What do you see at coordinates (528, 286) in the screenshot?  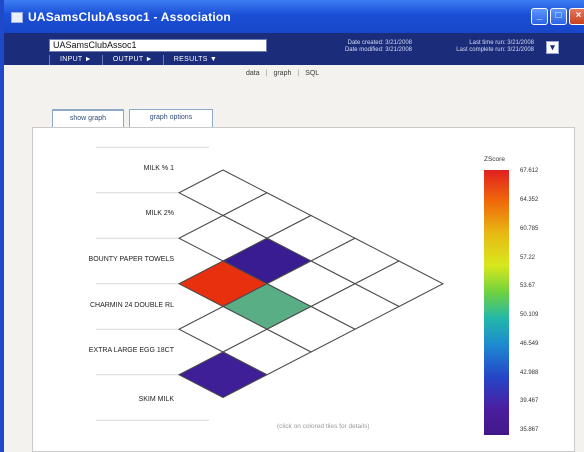 I see `legend-tick: 53.67` at bounding box center [528, 286].